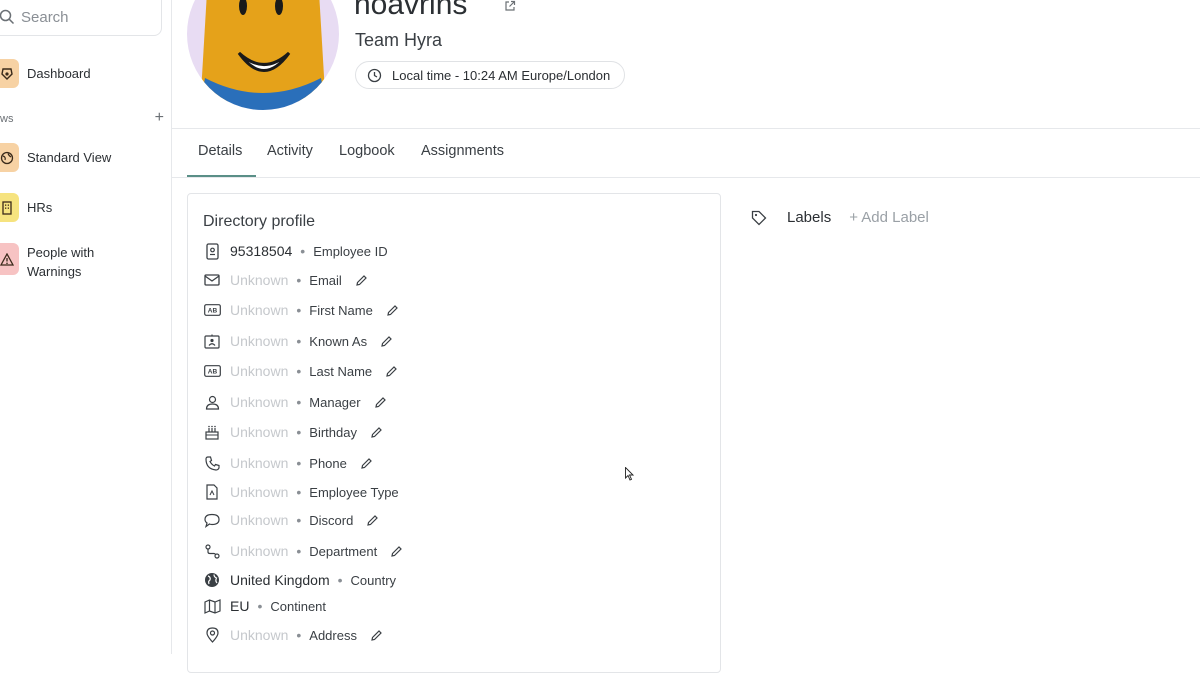 The width and height of the screenshot is (1200, 673). Describe the element at coordinates (290, 151) in the screenshot. I see `tab-activity: Activity` at that location.